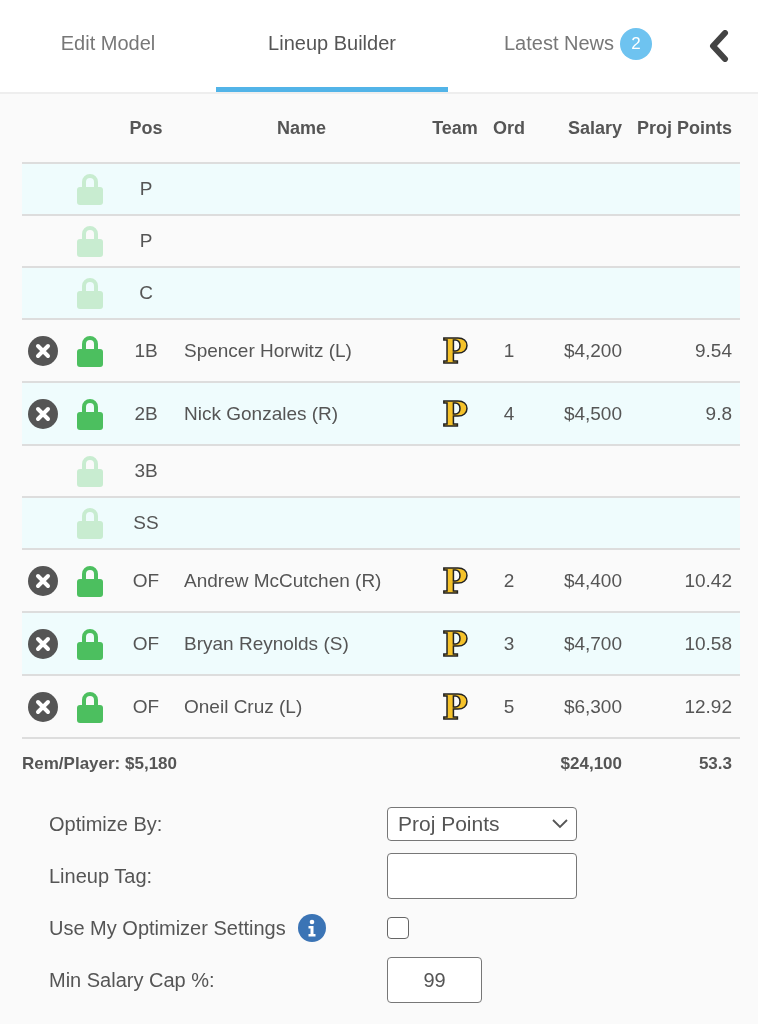 The height and width of the screenshot is (1024, 758). Describe the element at coordinates (636, 43) in the screenshot. I see `count-badge: 2` at that location.